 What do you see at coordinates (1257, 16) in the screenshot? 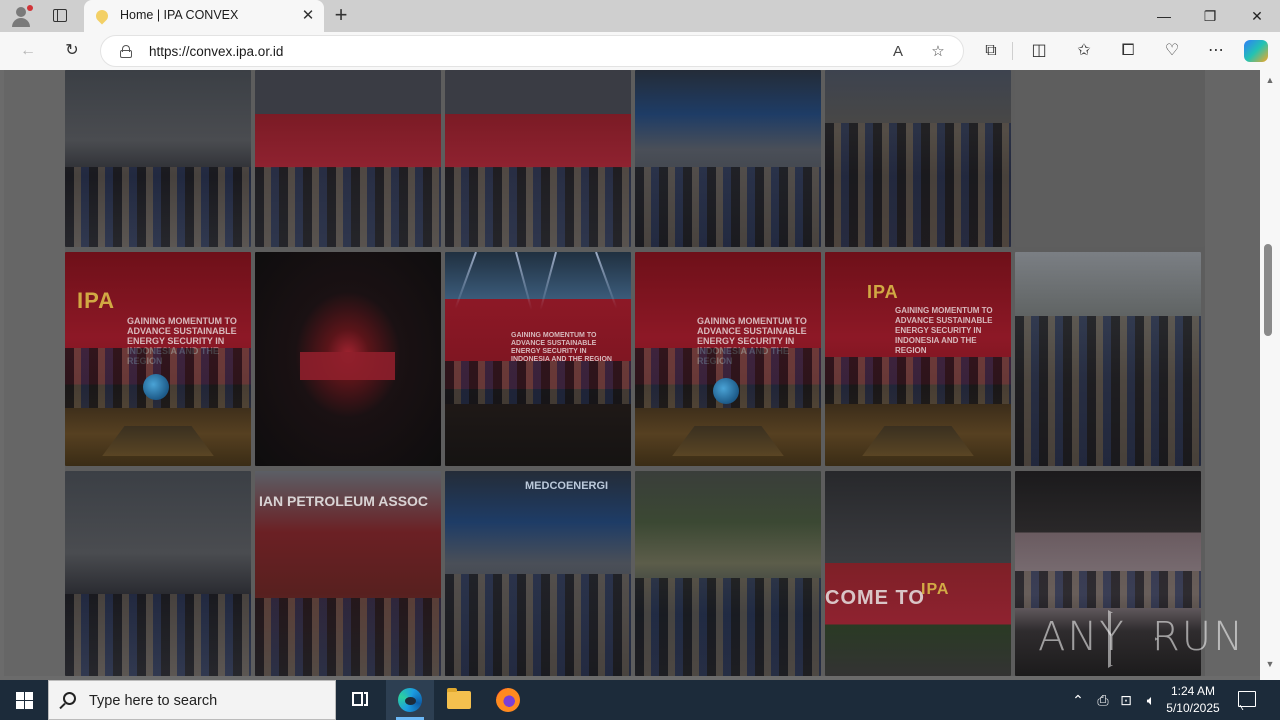
I see `close-window-icon: ✕` at bounding box center [1257, 16].